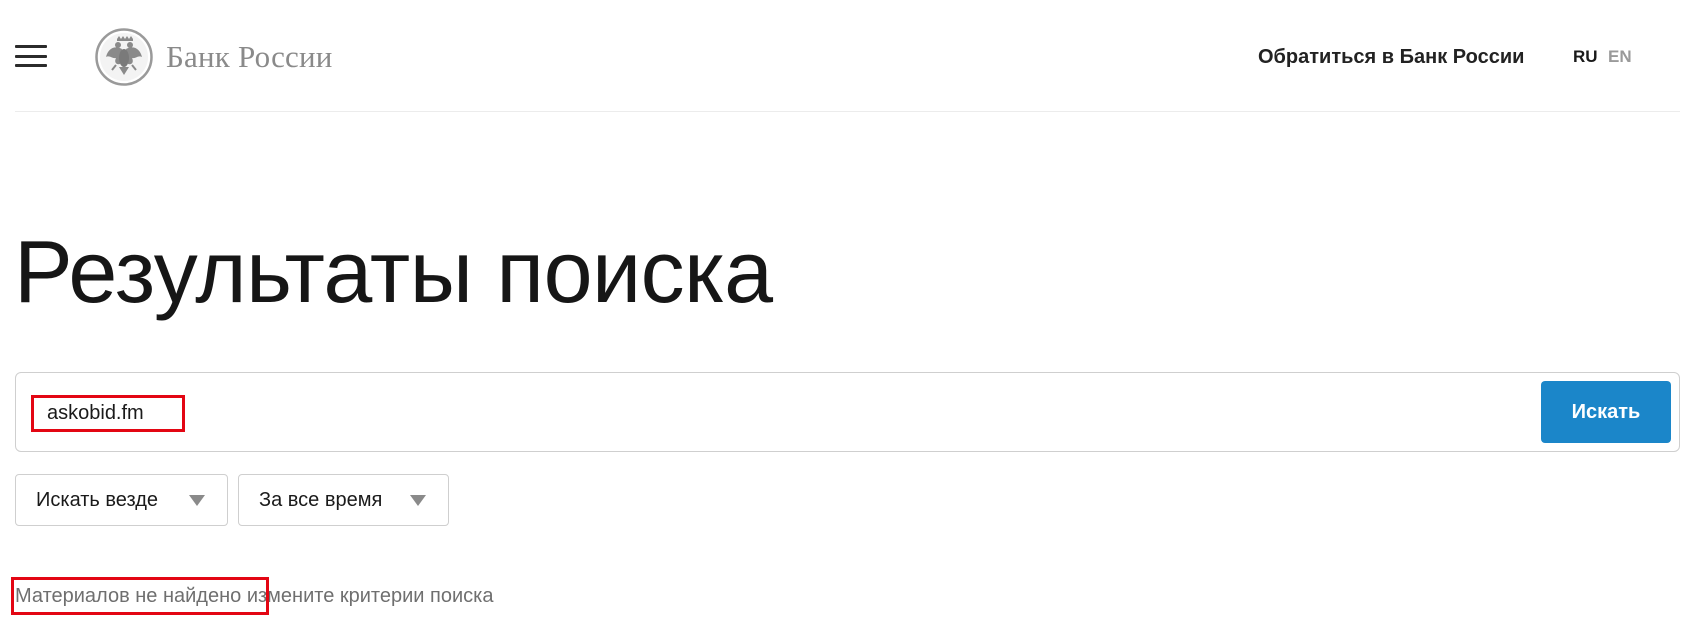 This screenshot has width=1688, height=640. Describe the element at coordinates (370, 596) in the screenshot. I see `hint-text: измените критерии поиска` at that location.